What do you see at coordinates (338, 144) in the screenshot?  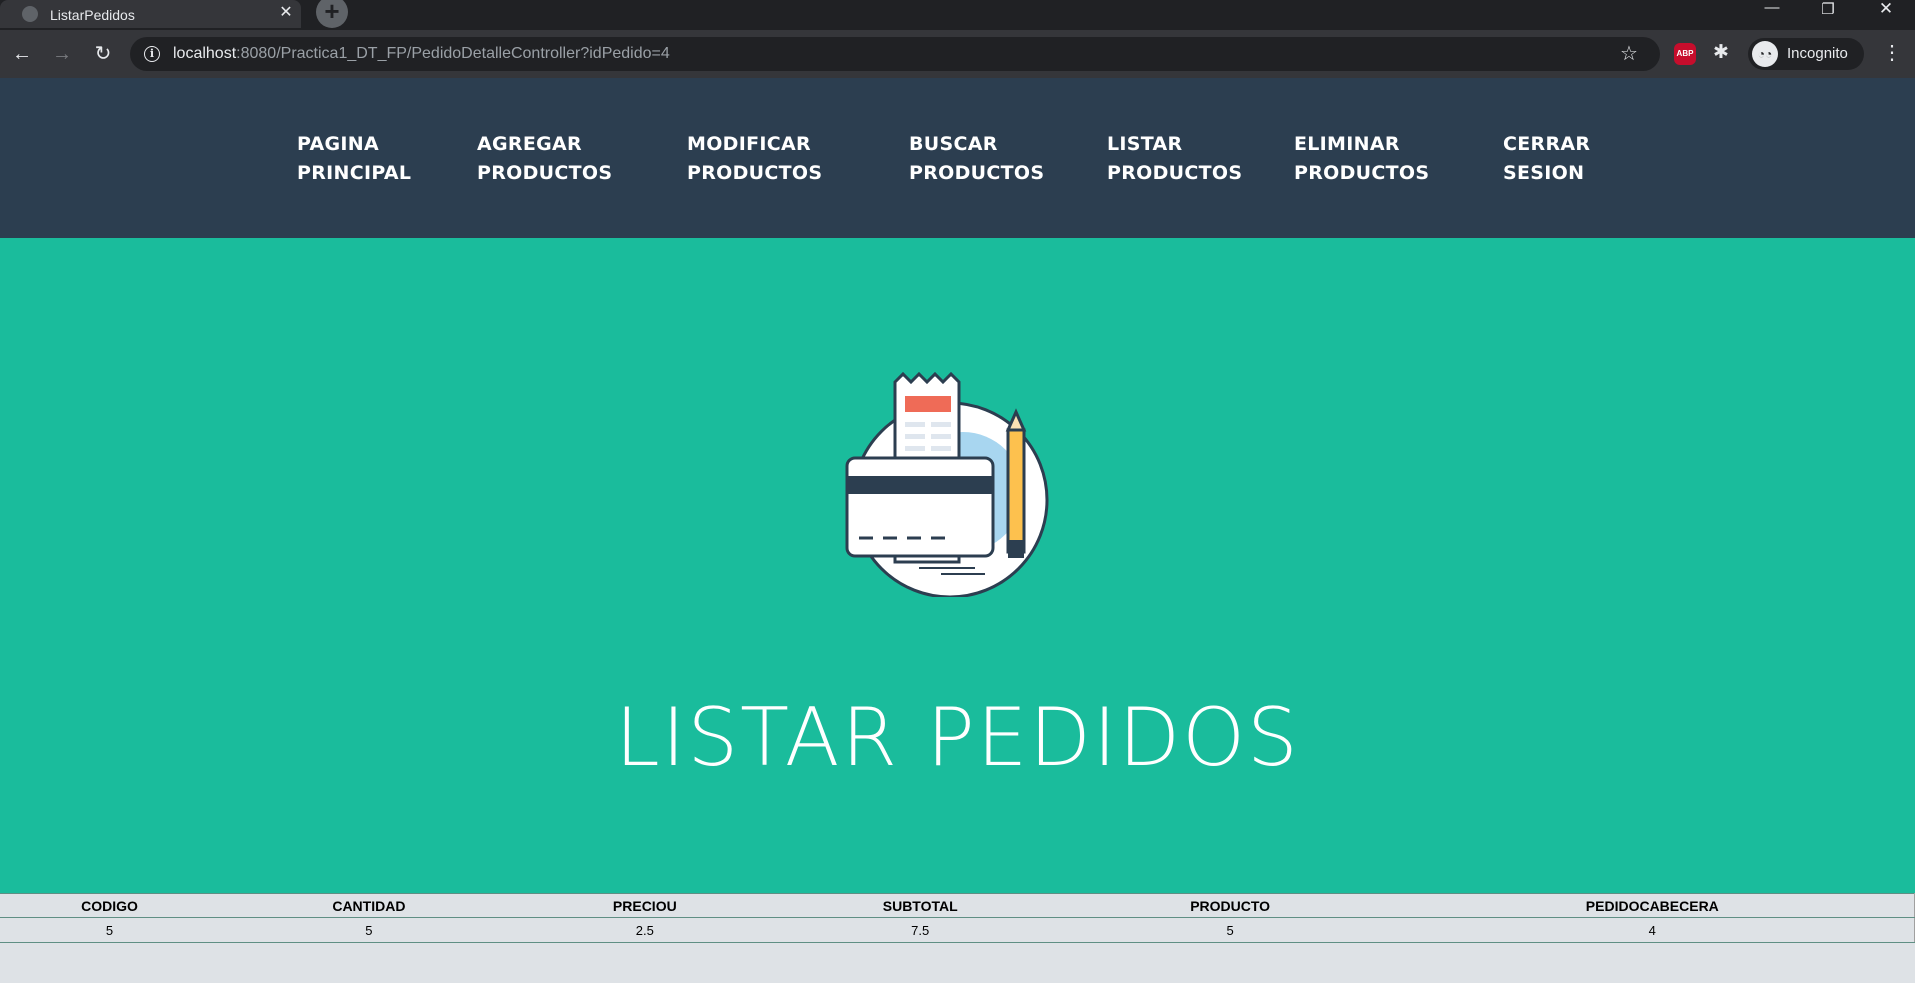 I see `nav-link-line1: PAGINA` at bounding box center [338, 144].